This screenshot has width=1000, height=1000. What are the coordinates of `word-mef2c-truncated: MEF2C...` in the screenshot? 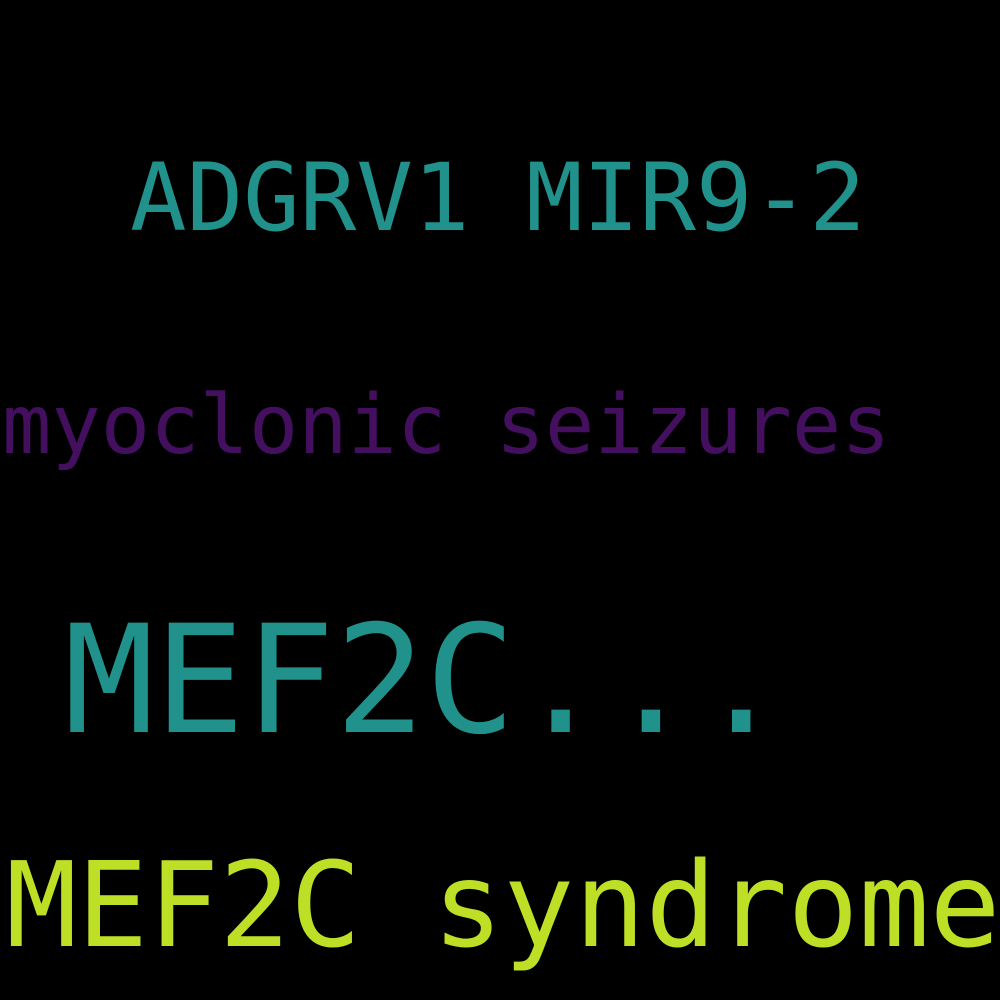 It's located at (425, 681).